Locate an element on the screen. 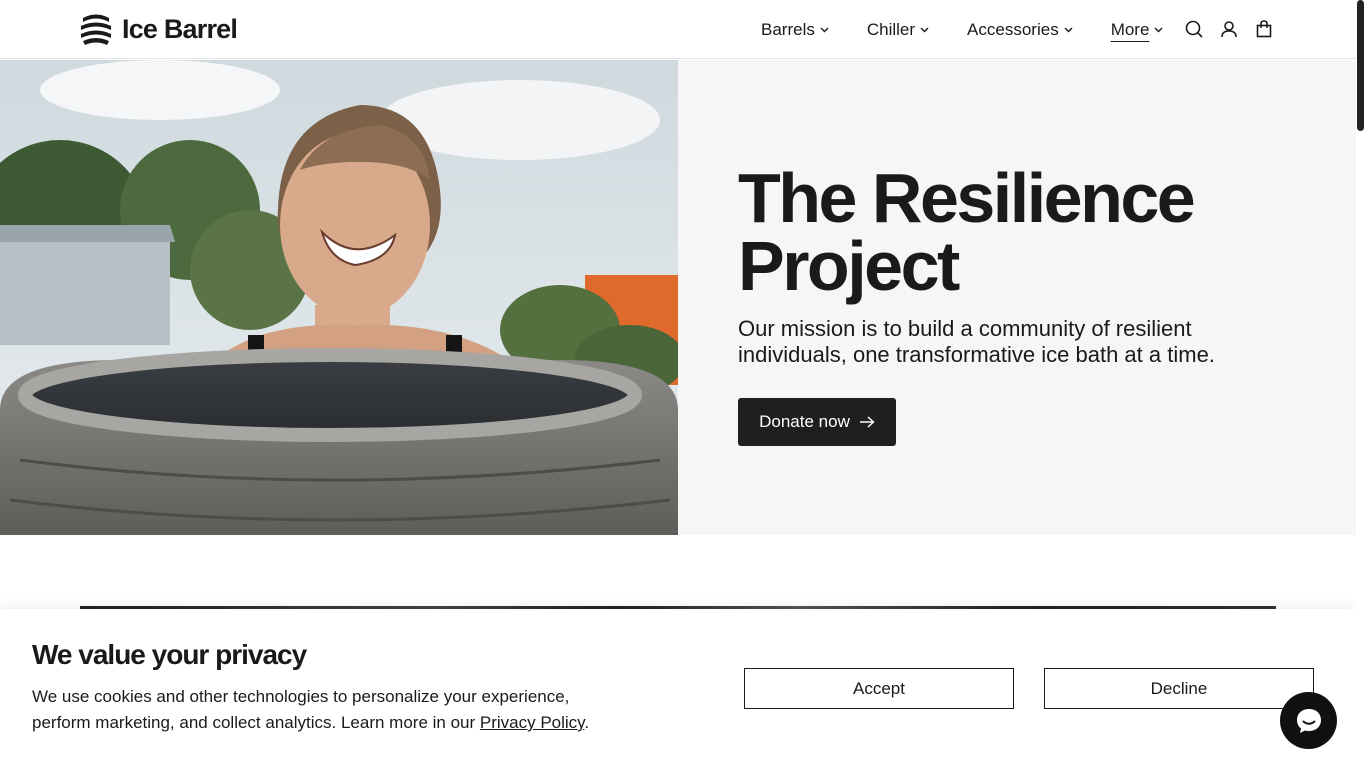 The width and height of the screenshot is (1366, 768). arrow-right-icon is located at coordinates (867, 422).